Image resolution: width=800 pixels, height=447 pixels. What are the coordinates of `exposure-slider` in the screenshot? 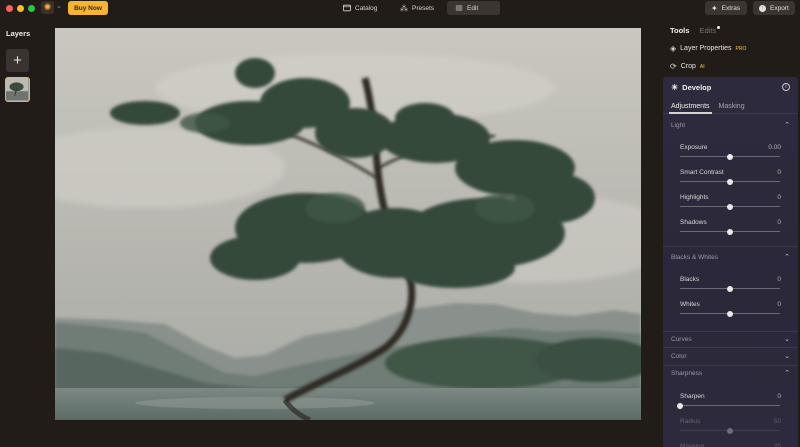 It's located at (730, 156).